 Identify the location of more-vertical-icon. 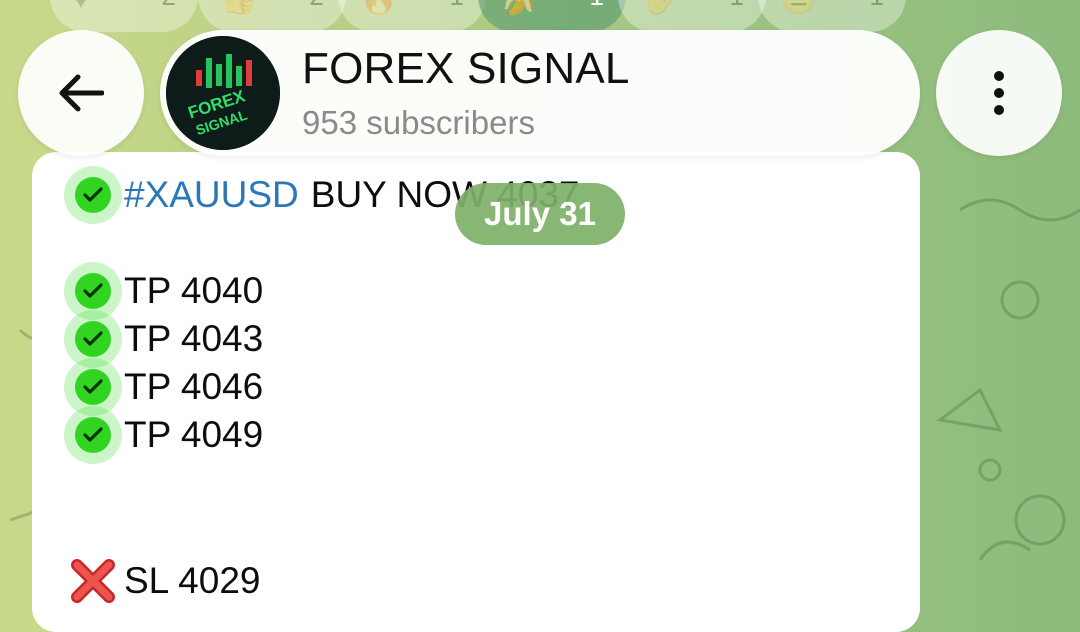
(999, 93).